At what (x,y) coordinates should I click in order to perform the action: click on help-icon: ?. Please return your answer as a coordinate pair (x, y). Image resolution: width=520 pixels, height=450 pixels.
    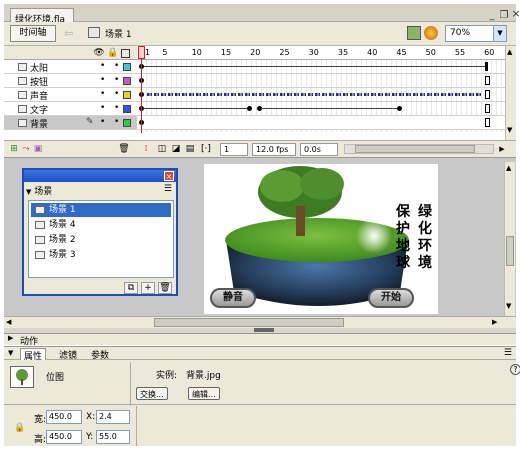
    Looking at the image, I should click on (515, 369).